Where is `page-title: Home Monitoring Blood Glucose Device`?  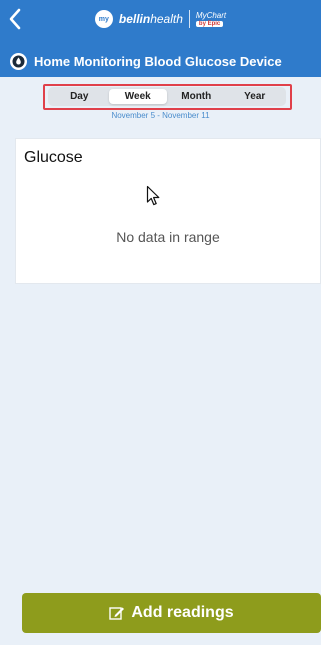
page-title: Home Monitoring Blood Glucose Device is located at coordinates (158, 61).